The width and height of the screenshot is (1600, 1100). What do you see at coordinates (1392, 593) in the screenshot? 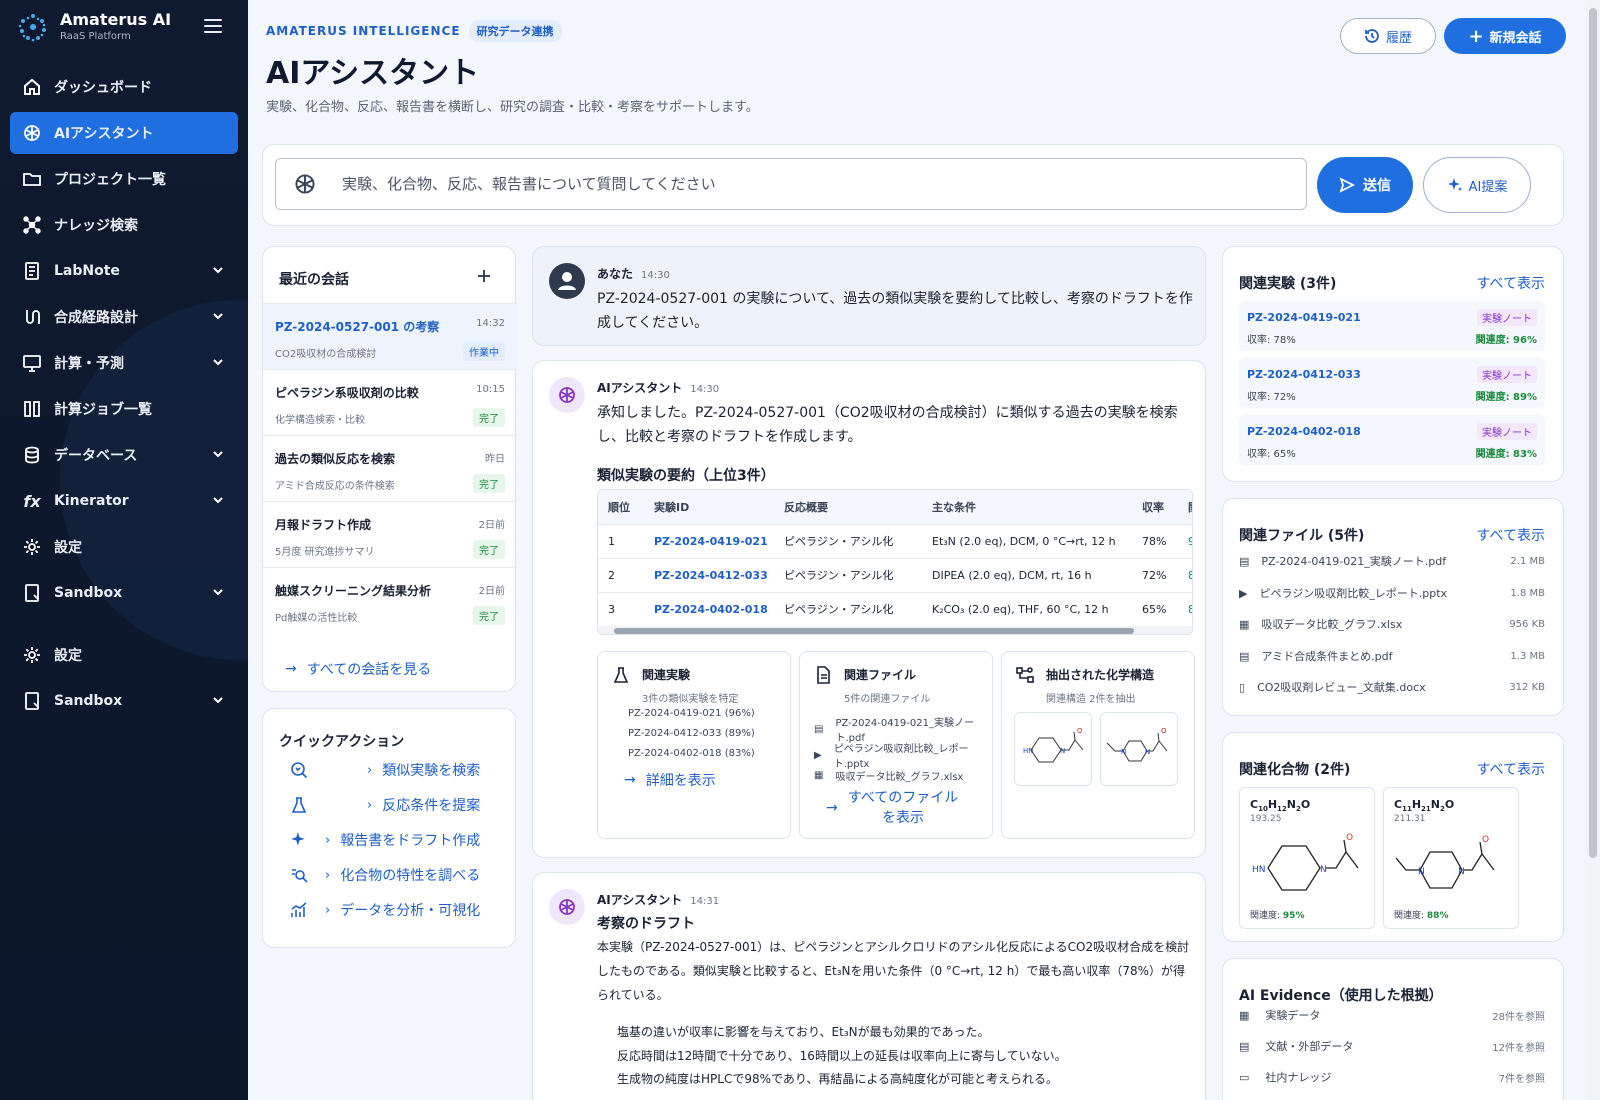
I see `file-item: ▶ ピペラジン吸収剤比較_レポート.pptx 1.8 MB` at bounding box center [1392, 593].